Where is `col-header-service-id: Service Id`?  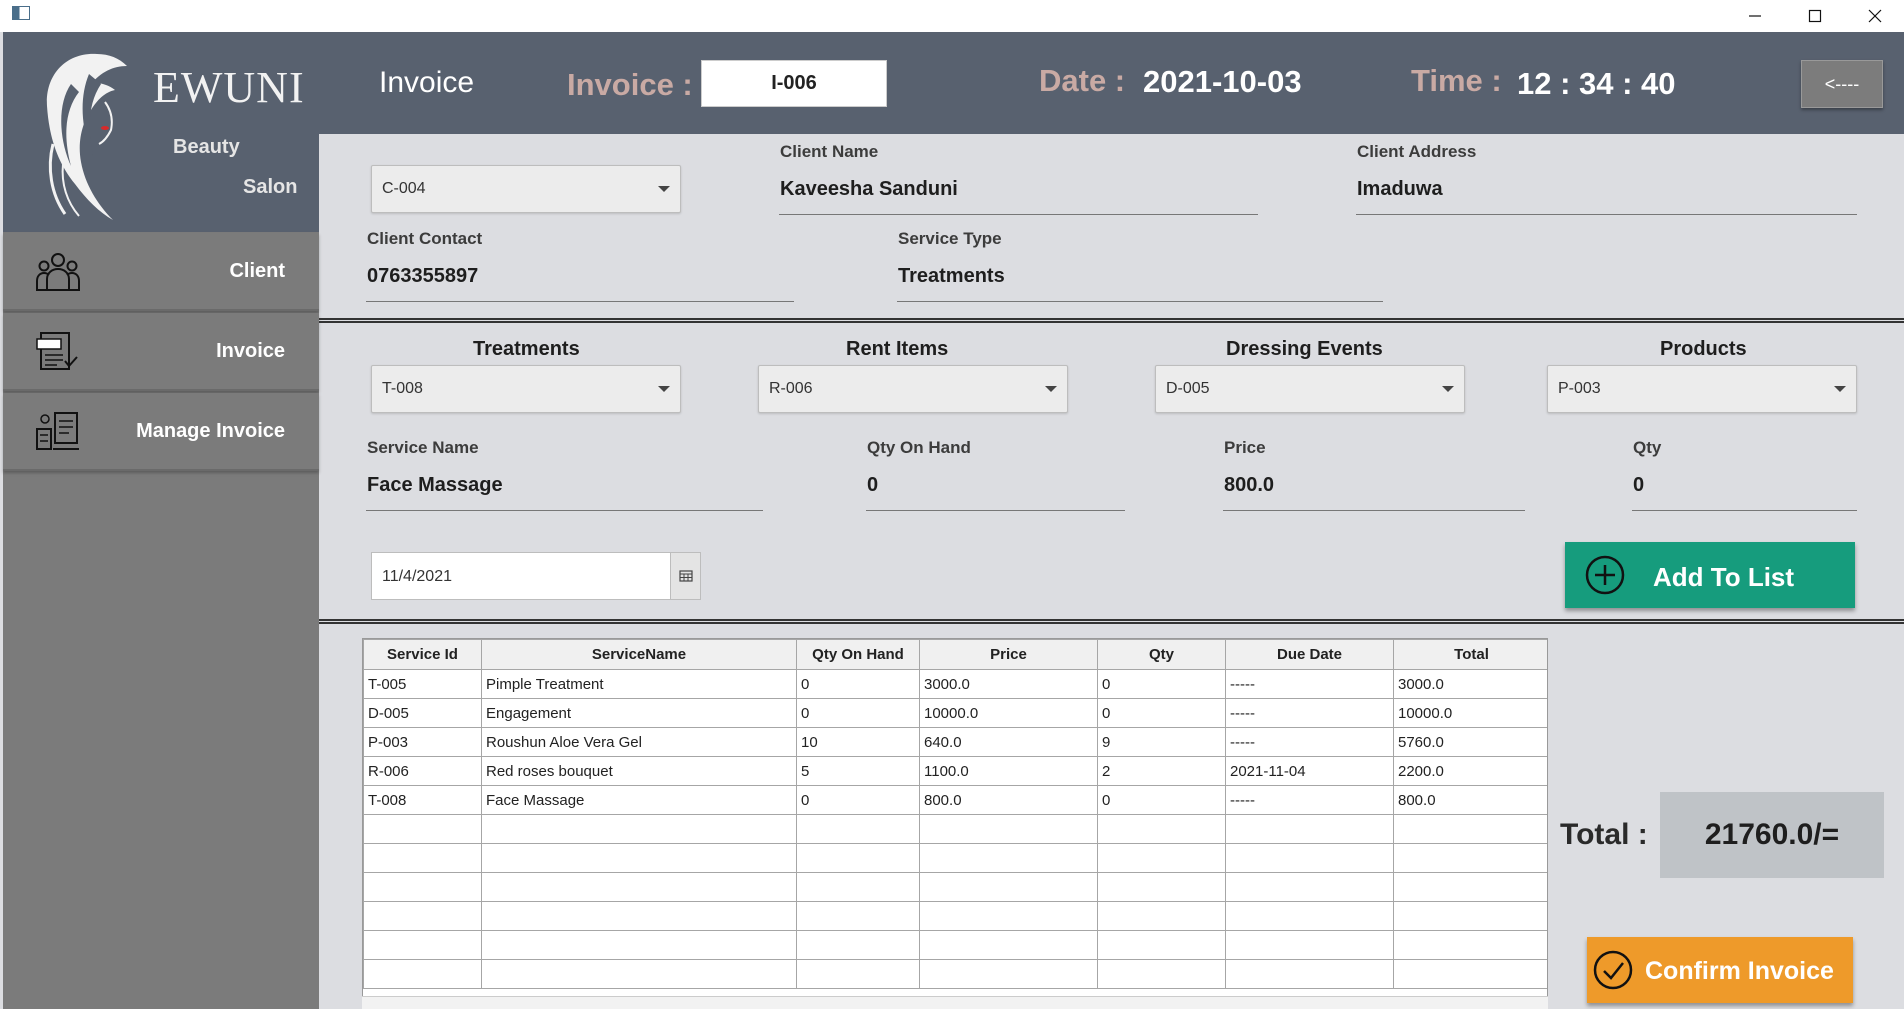 col-header-service-id: Service Id is located at coordinates (422, 654).